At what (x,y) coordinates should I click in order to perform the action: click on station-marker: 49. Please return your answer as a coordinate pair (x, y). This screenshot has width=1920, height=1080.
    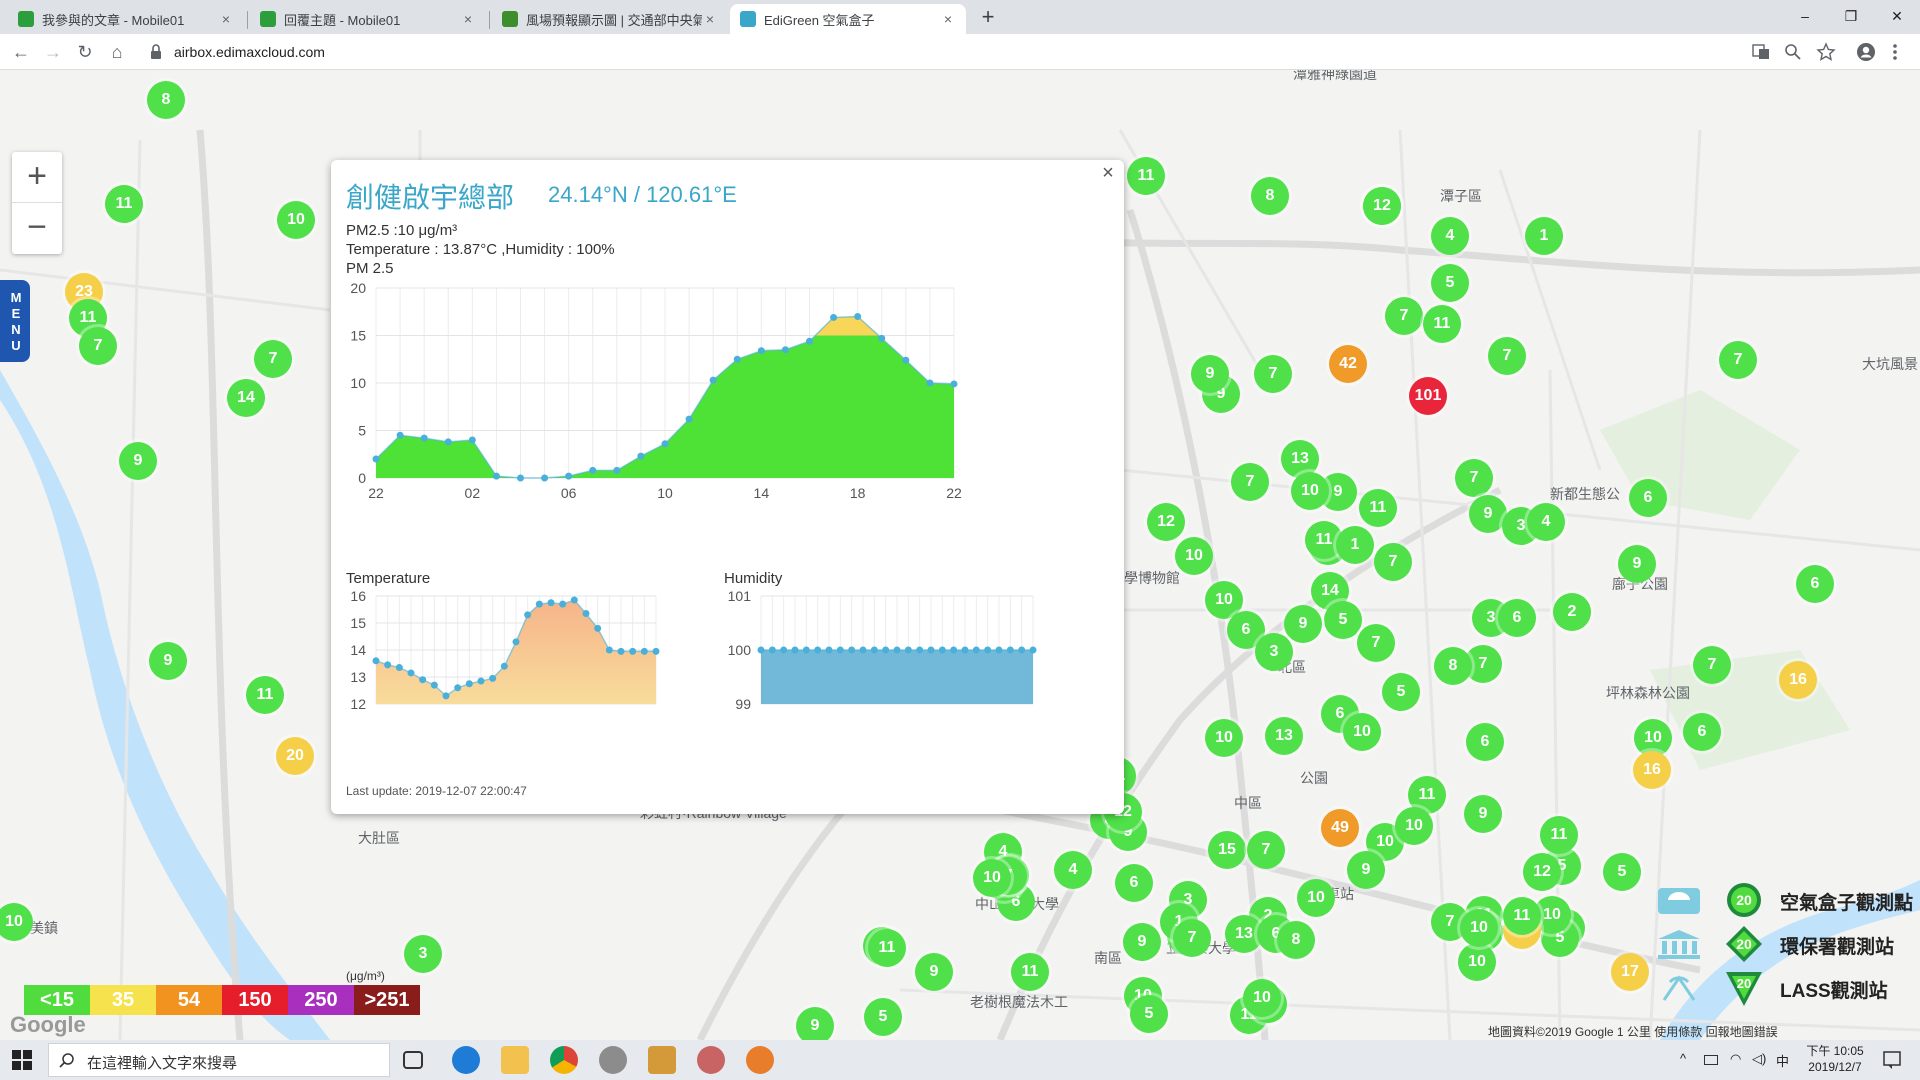
    Looking at the image, I should click on (1340, 828).